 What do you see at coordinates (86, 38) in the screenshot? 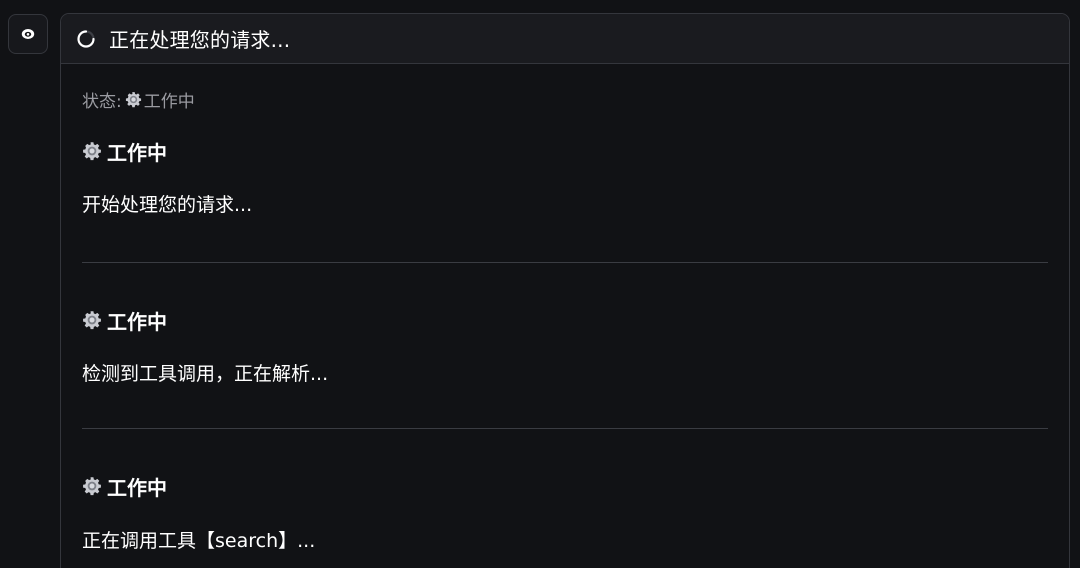
I see `loading-spinner-icon` at bounding box center [86, 38].